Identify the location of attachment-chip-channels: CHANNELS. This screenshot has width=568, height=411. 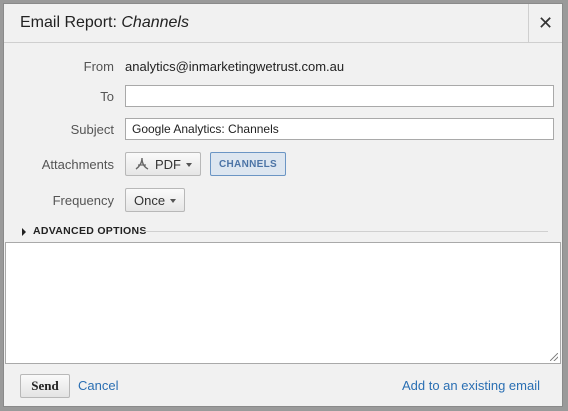
(248, 164).